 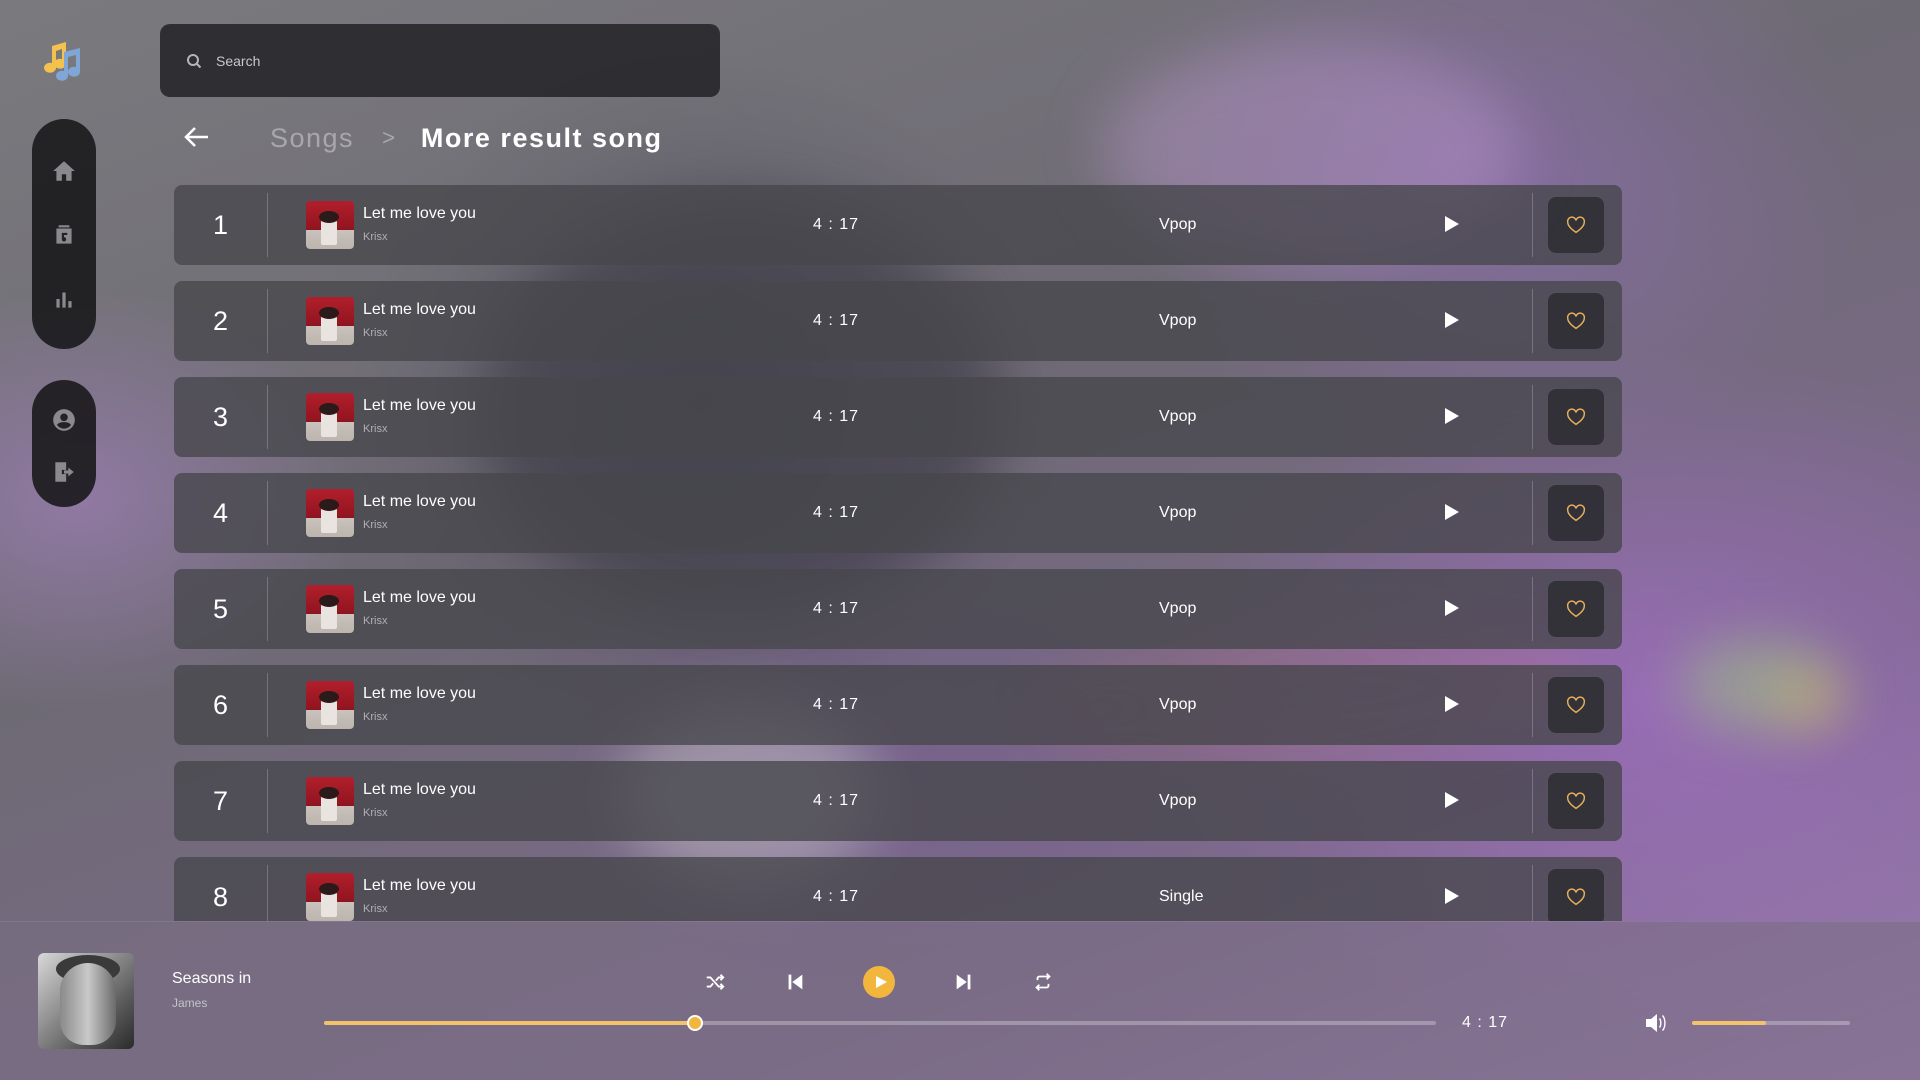 I want to click on song-number: 3, so click(x=220, y=416).